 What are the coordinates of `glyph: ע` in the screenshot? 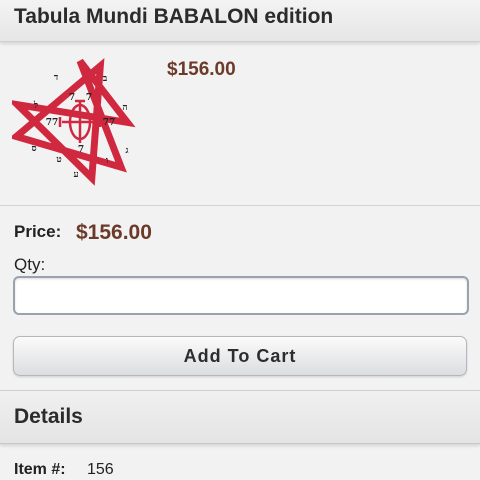 It's located at (75, 175).